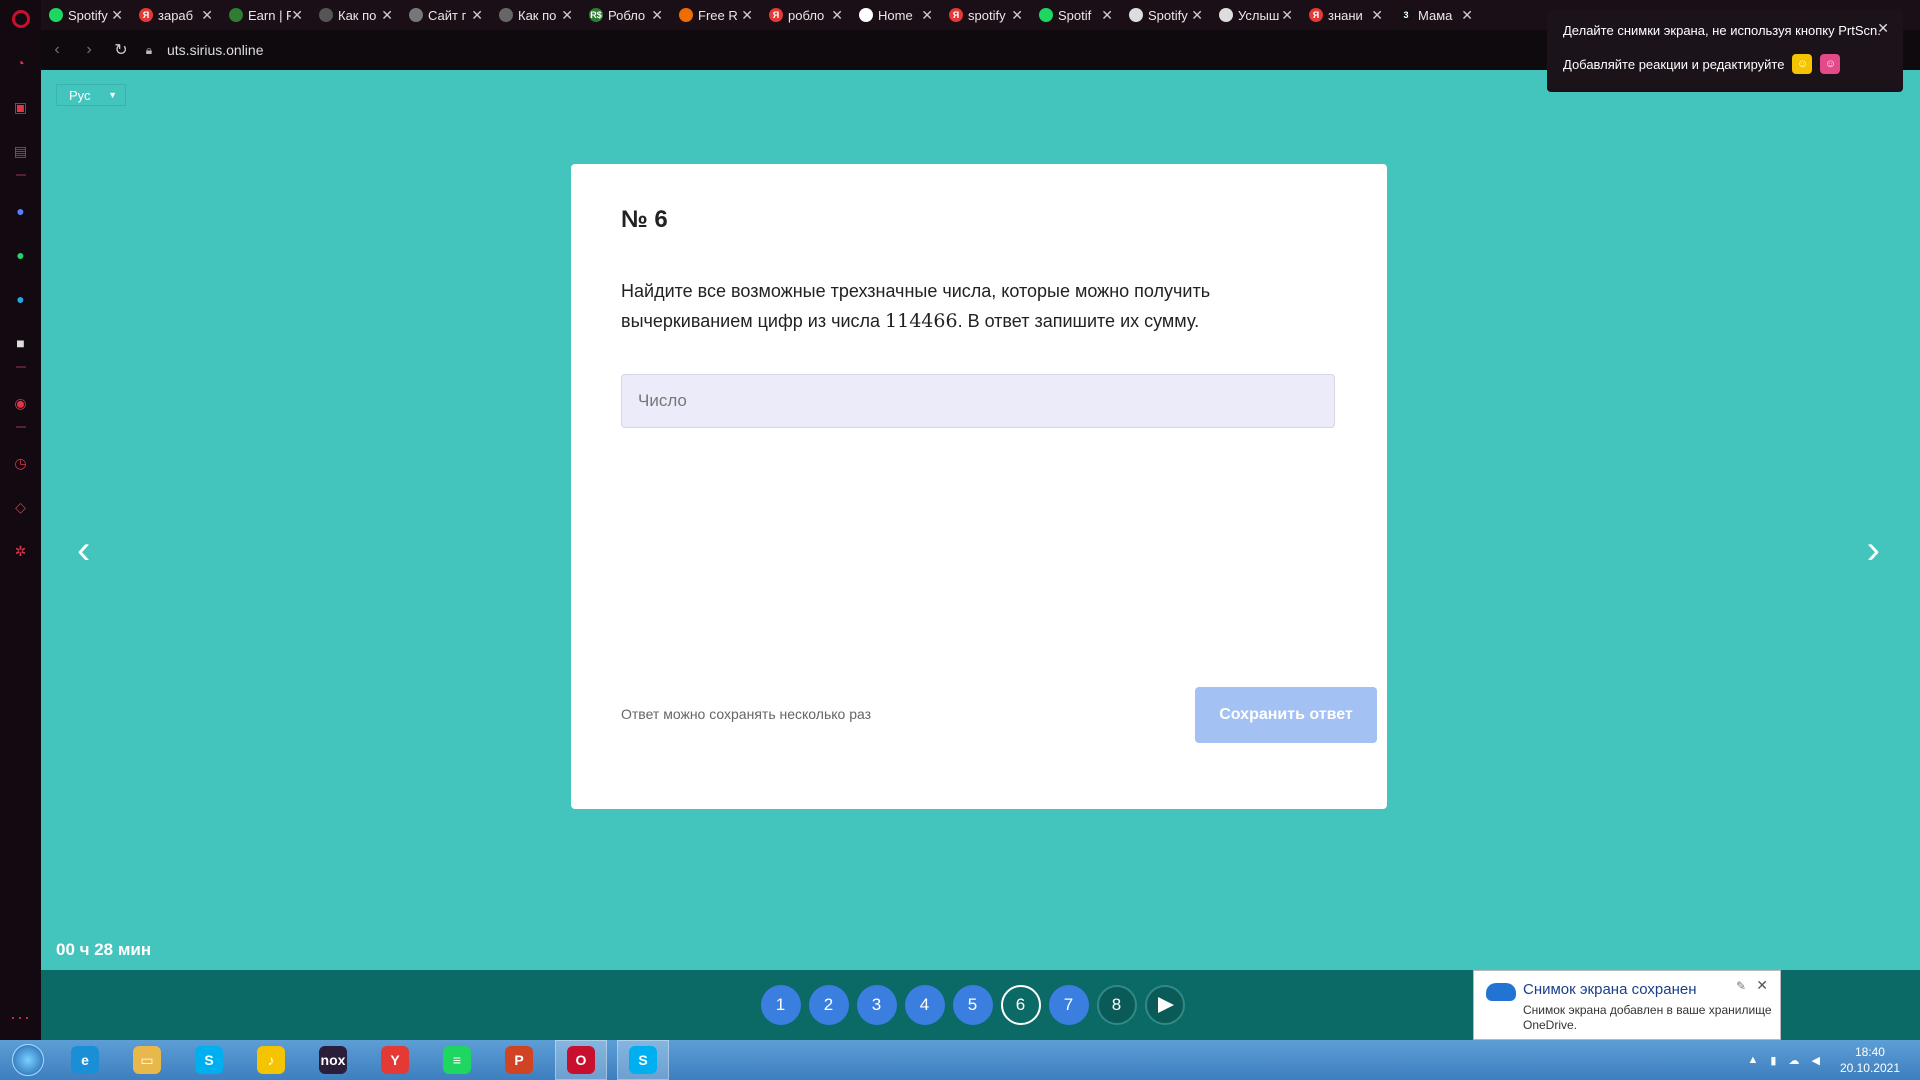 The width and height of the screenshot is (1920, 1080). What do you see at coordinates (1873, 550) in the screenshot?
I see `next-question-arrow-icon: ›` at bounding box center [1873, 550].